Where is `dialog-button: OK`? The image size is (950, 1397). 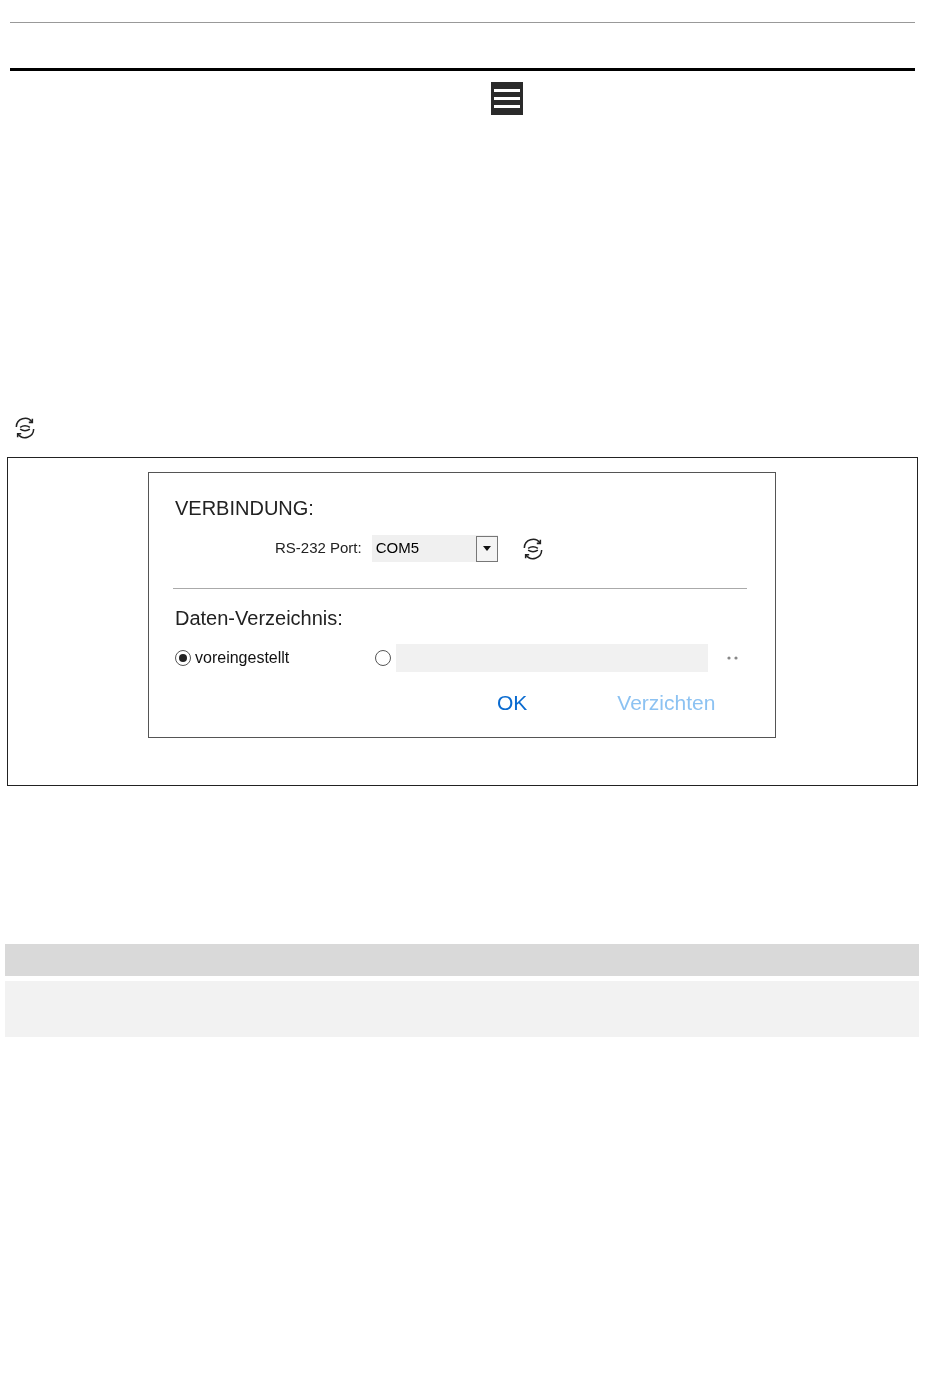
dialog-button: OK is located at coordinates (512, 703).